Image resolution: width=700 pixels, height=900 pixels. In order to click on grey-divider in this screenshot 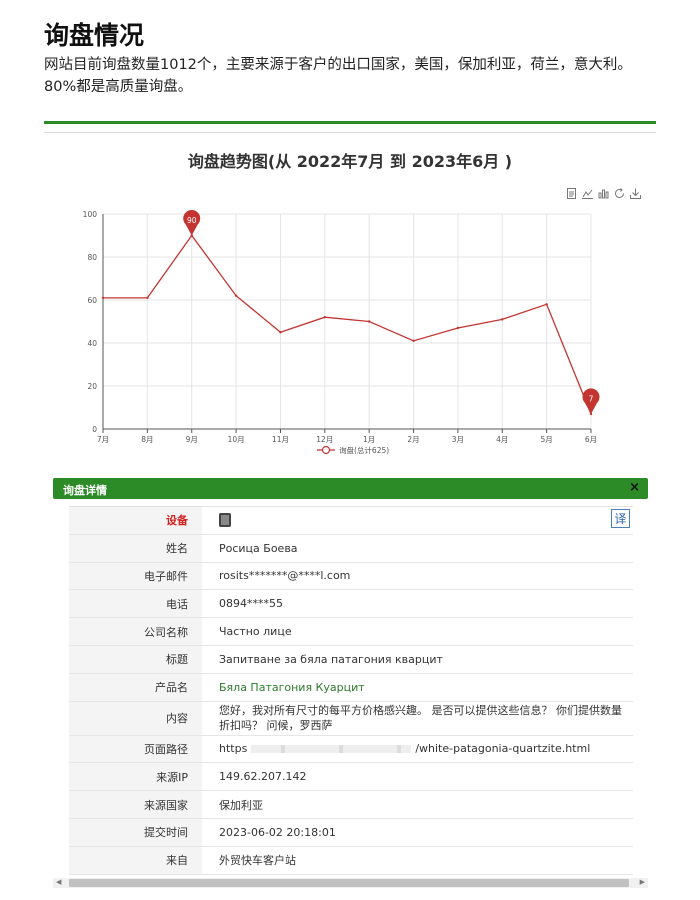, I will do `click(350, 132)`.